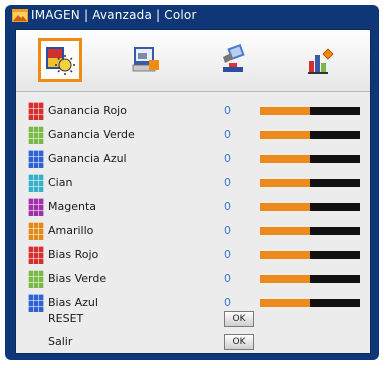 The height and width of the screenshot is (368, 386). I want to click on exit-ok-button: OK, so click(239, 342).